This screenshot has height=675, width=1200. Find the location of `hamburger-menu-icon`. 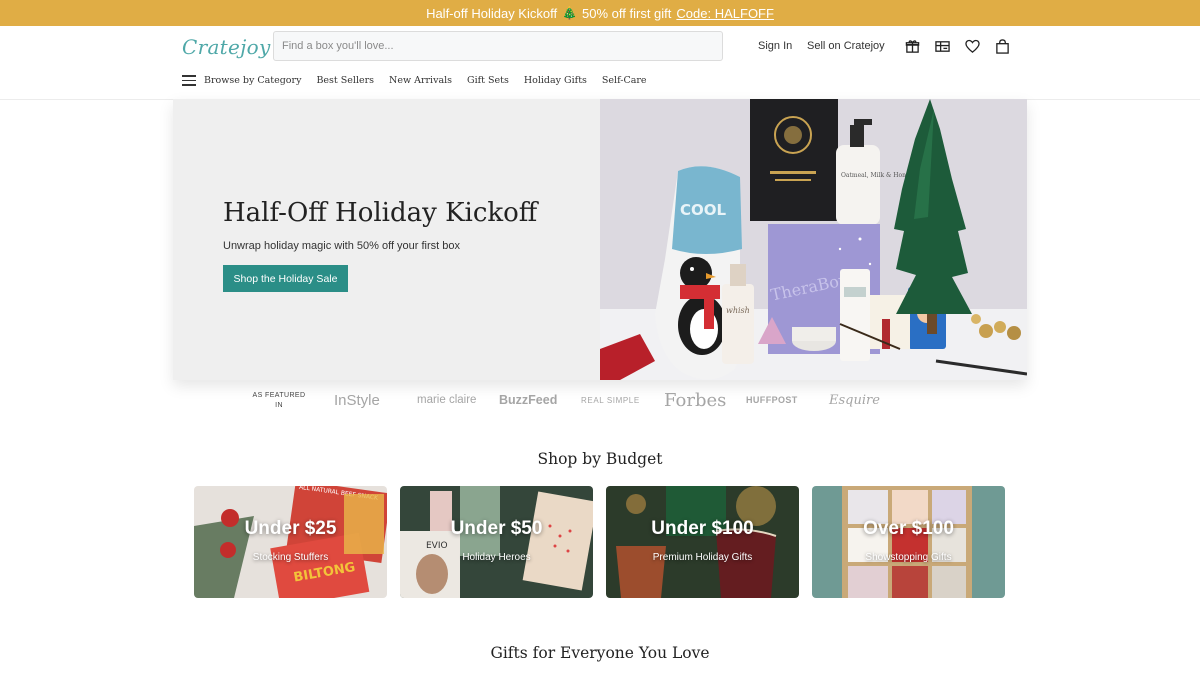

hamburger-menu-icon is located at coordinates (189, 80).